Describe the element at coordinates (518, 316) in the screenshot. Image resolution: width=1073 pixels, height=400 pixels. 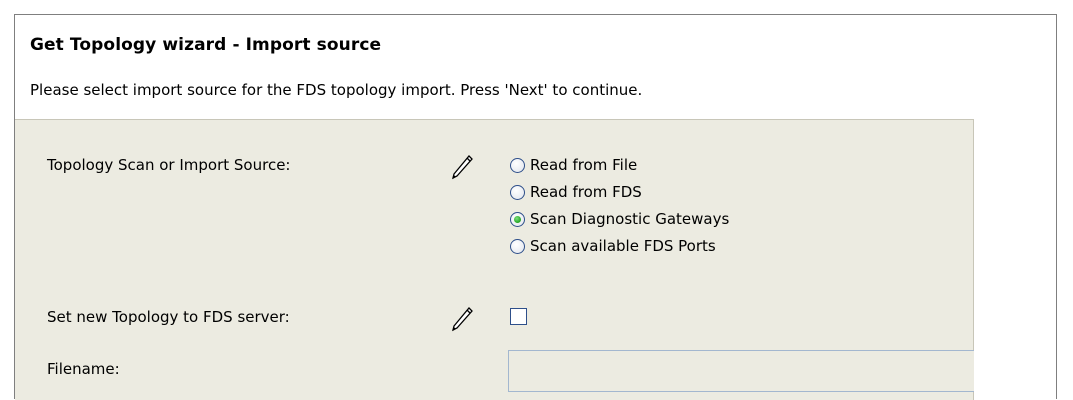
I see `set-topology-checkbox` at that location.